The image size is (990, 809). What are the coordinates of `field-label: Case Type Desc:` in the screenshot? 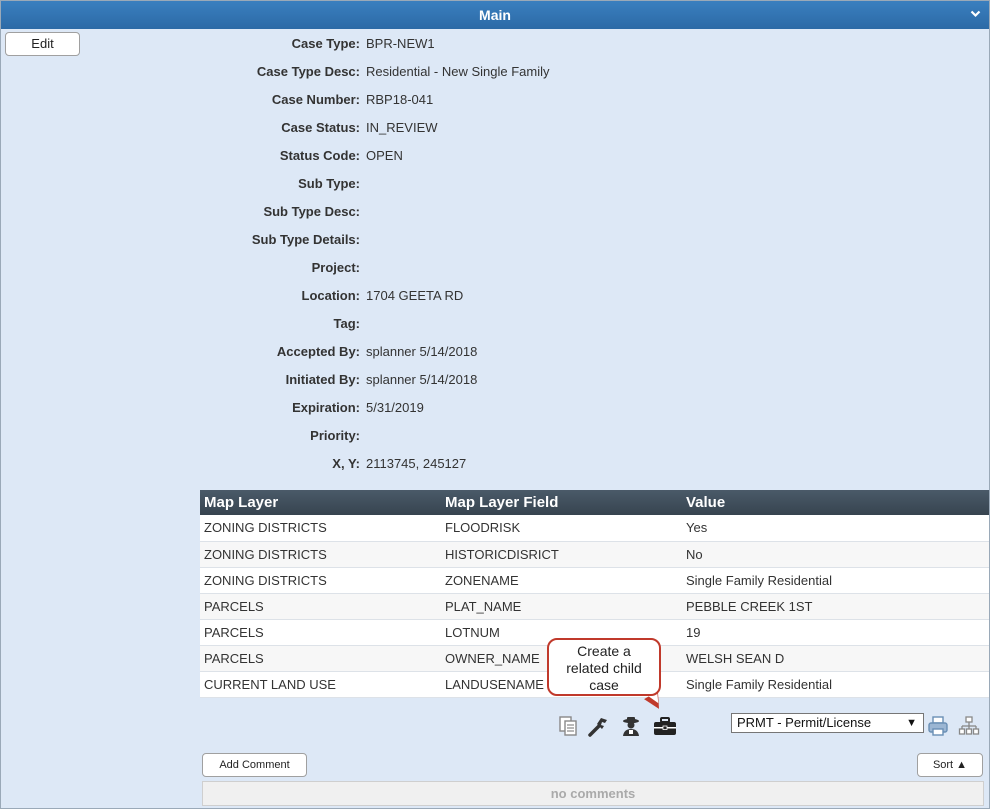 It's located at (308, 71).